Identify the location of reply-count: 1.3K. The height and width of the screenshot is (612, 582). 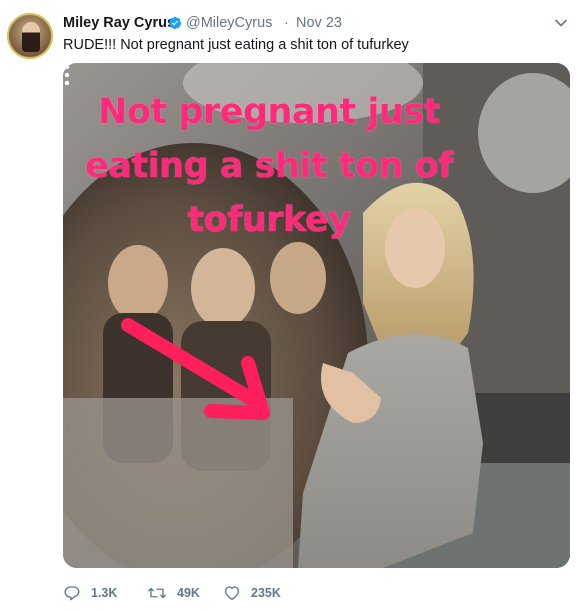
(104, 593).